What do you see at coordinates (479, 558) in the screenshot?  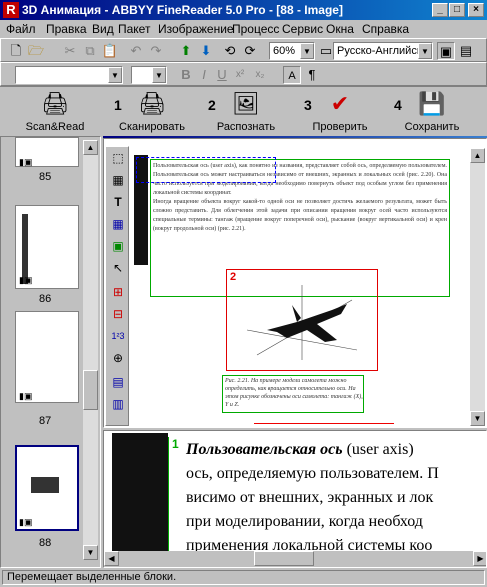 I see `scroll-right-icon: ▶` at bounding box center [479, 558].